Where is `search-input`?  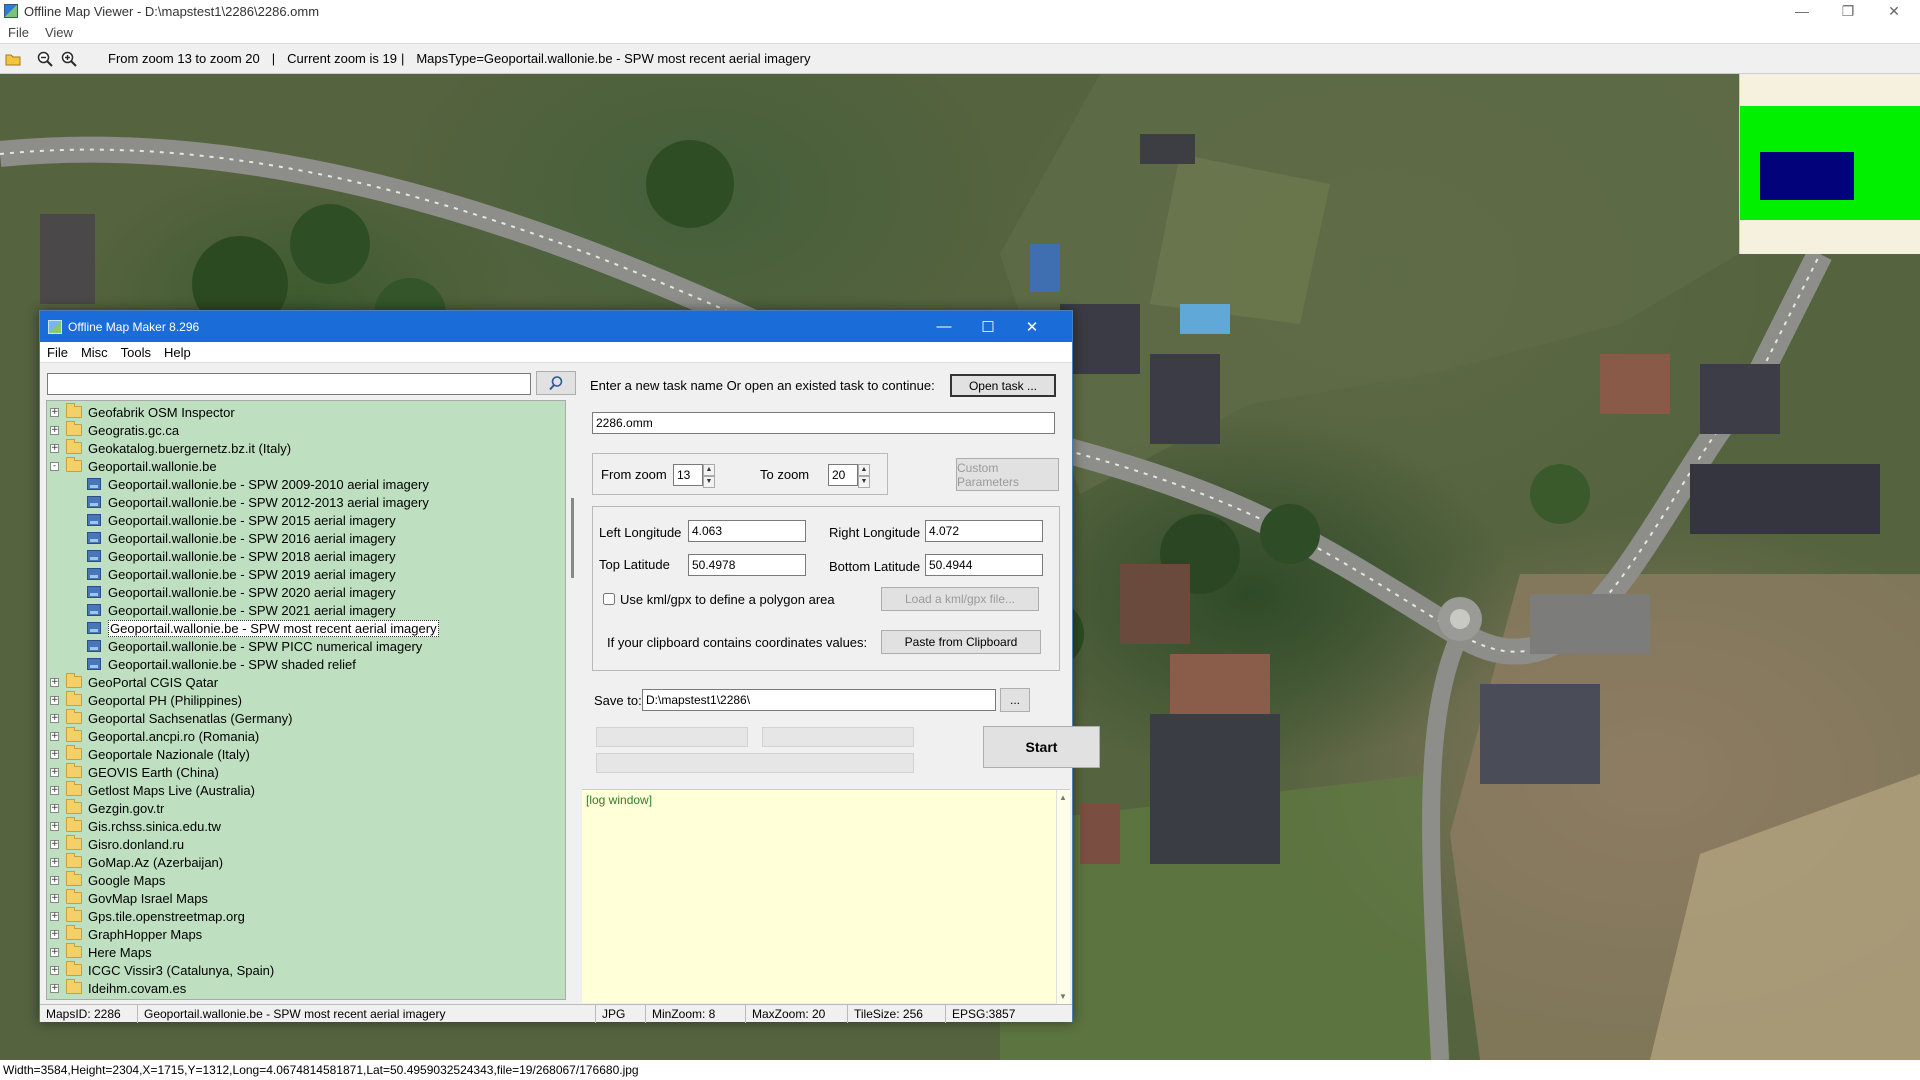 search-input is located at coordinates (289, 384).